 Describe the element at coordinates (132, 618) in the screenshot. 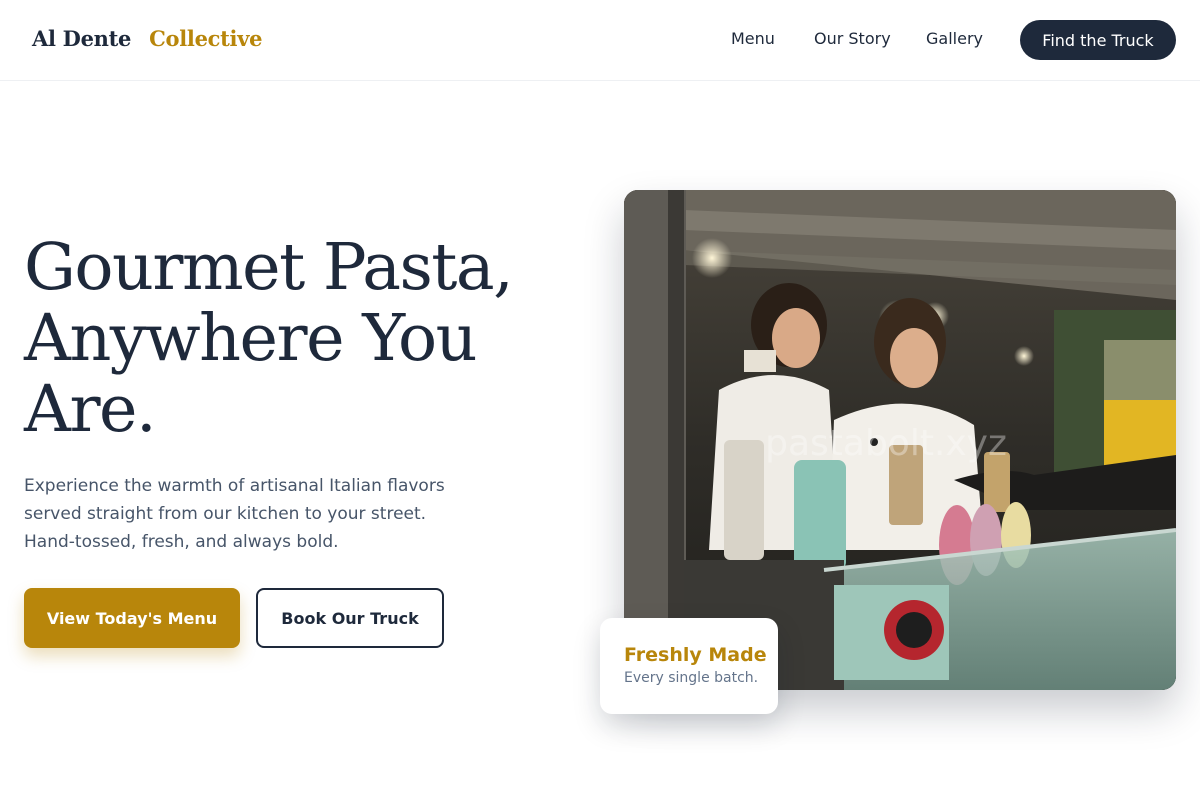

I see `view-menu-button: View Today's Menu` at that location.